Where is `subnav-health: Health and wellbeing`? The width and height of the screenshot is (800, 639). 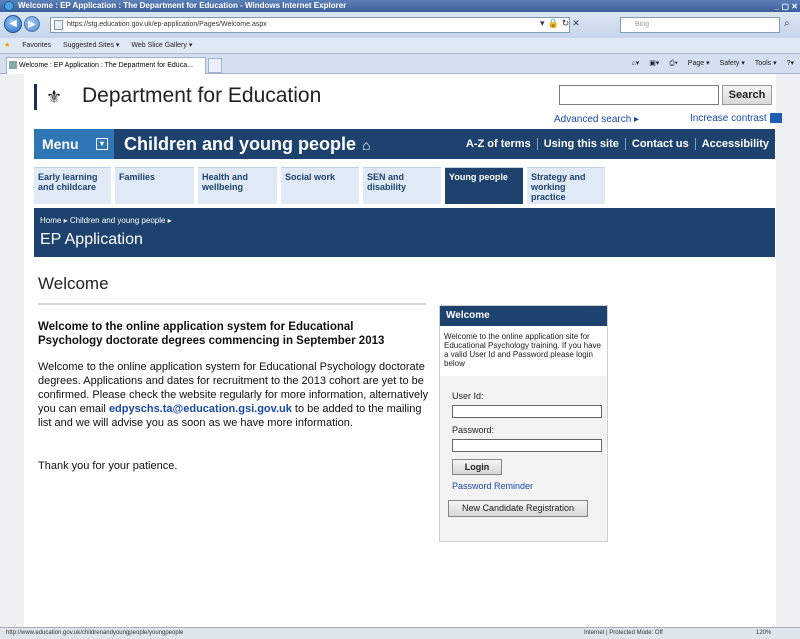
subnav-health: Health and wellbeing is located at coordinates (237, 185).